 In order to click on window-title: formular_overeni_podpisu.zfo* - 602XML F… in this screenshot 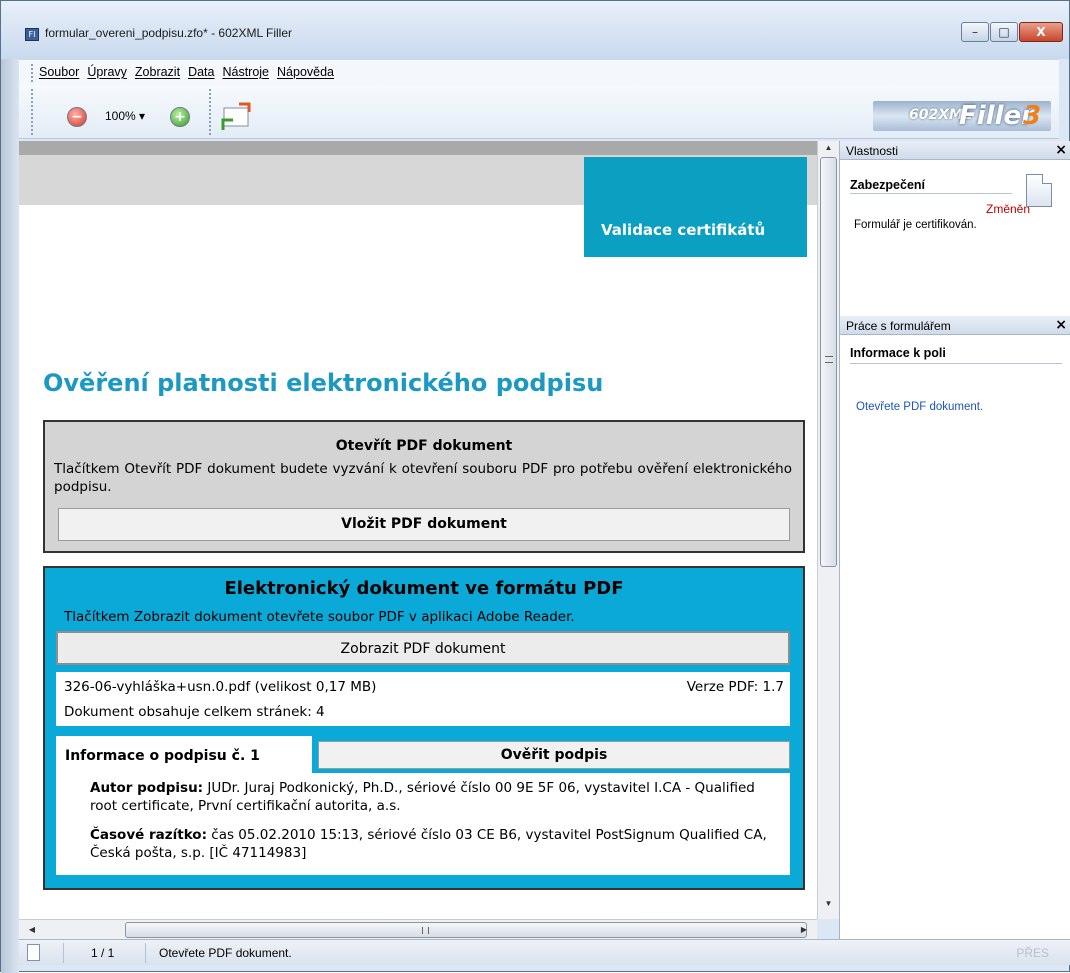, I will do `click(169, 33)`.